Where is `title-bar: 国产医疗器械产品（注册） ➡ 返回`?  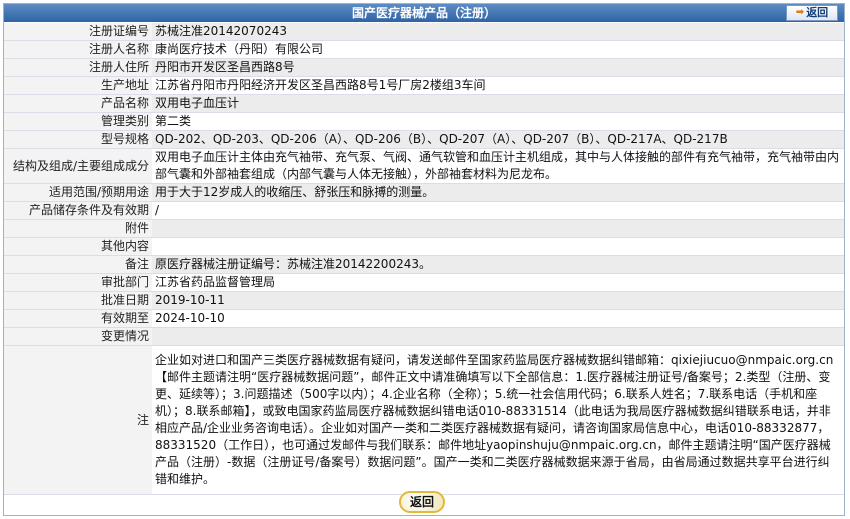
title-bar: 国产医疗器械产品（注册） ➡ 返回 is located at coordinates (424, 13).